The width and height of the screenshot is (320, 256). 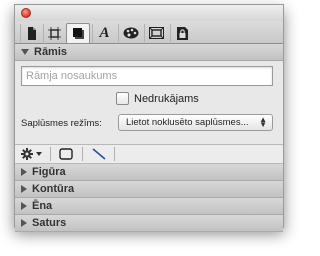 What do you see at coordinates (149, 189) in the screenshot?
I see `section-header-outline: Kontūra` at bounding box center [149, 189].